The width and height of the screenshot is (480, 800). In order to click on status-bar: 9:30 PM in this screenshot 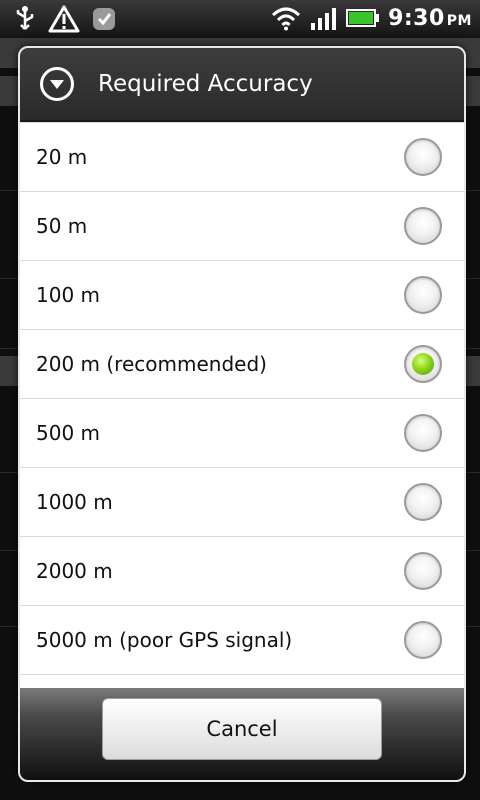, I will do `click(240, 19)`.